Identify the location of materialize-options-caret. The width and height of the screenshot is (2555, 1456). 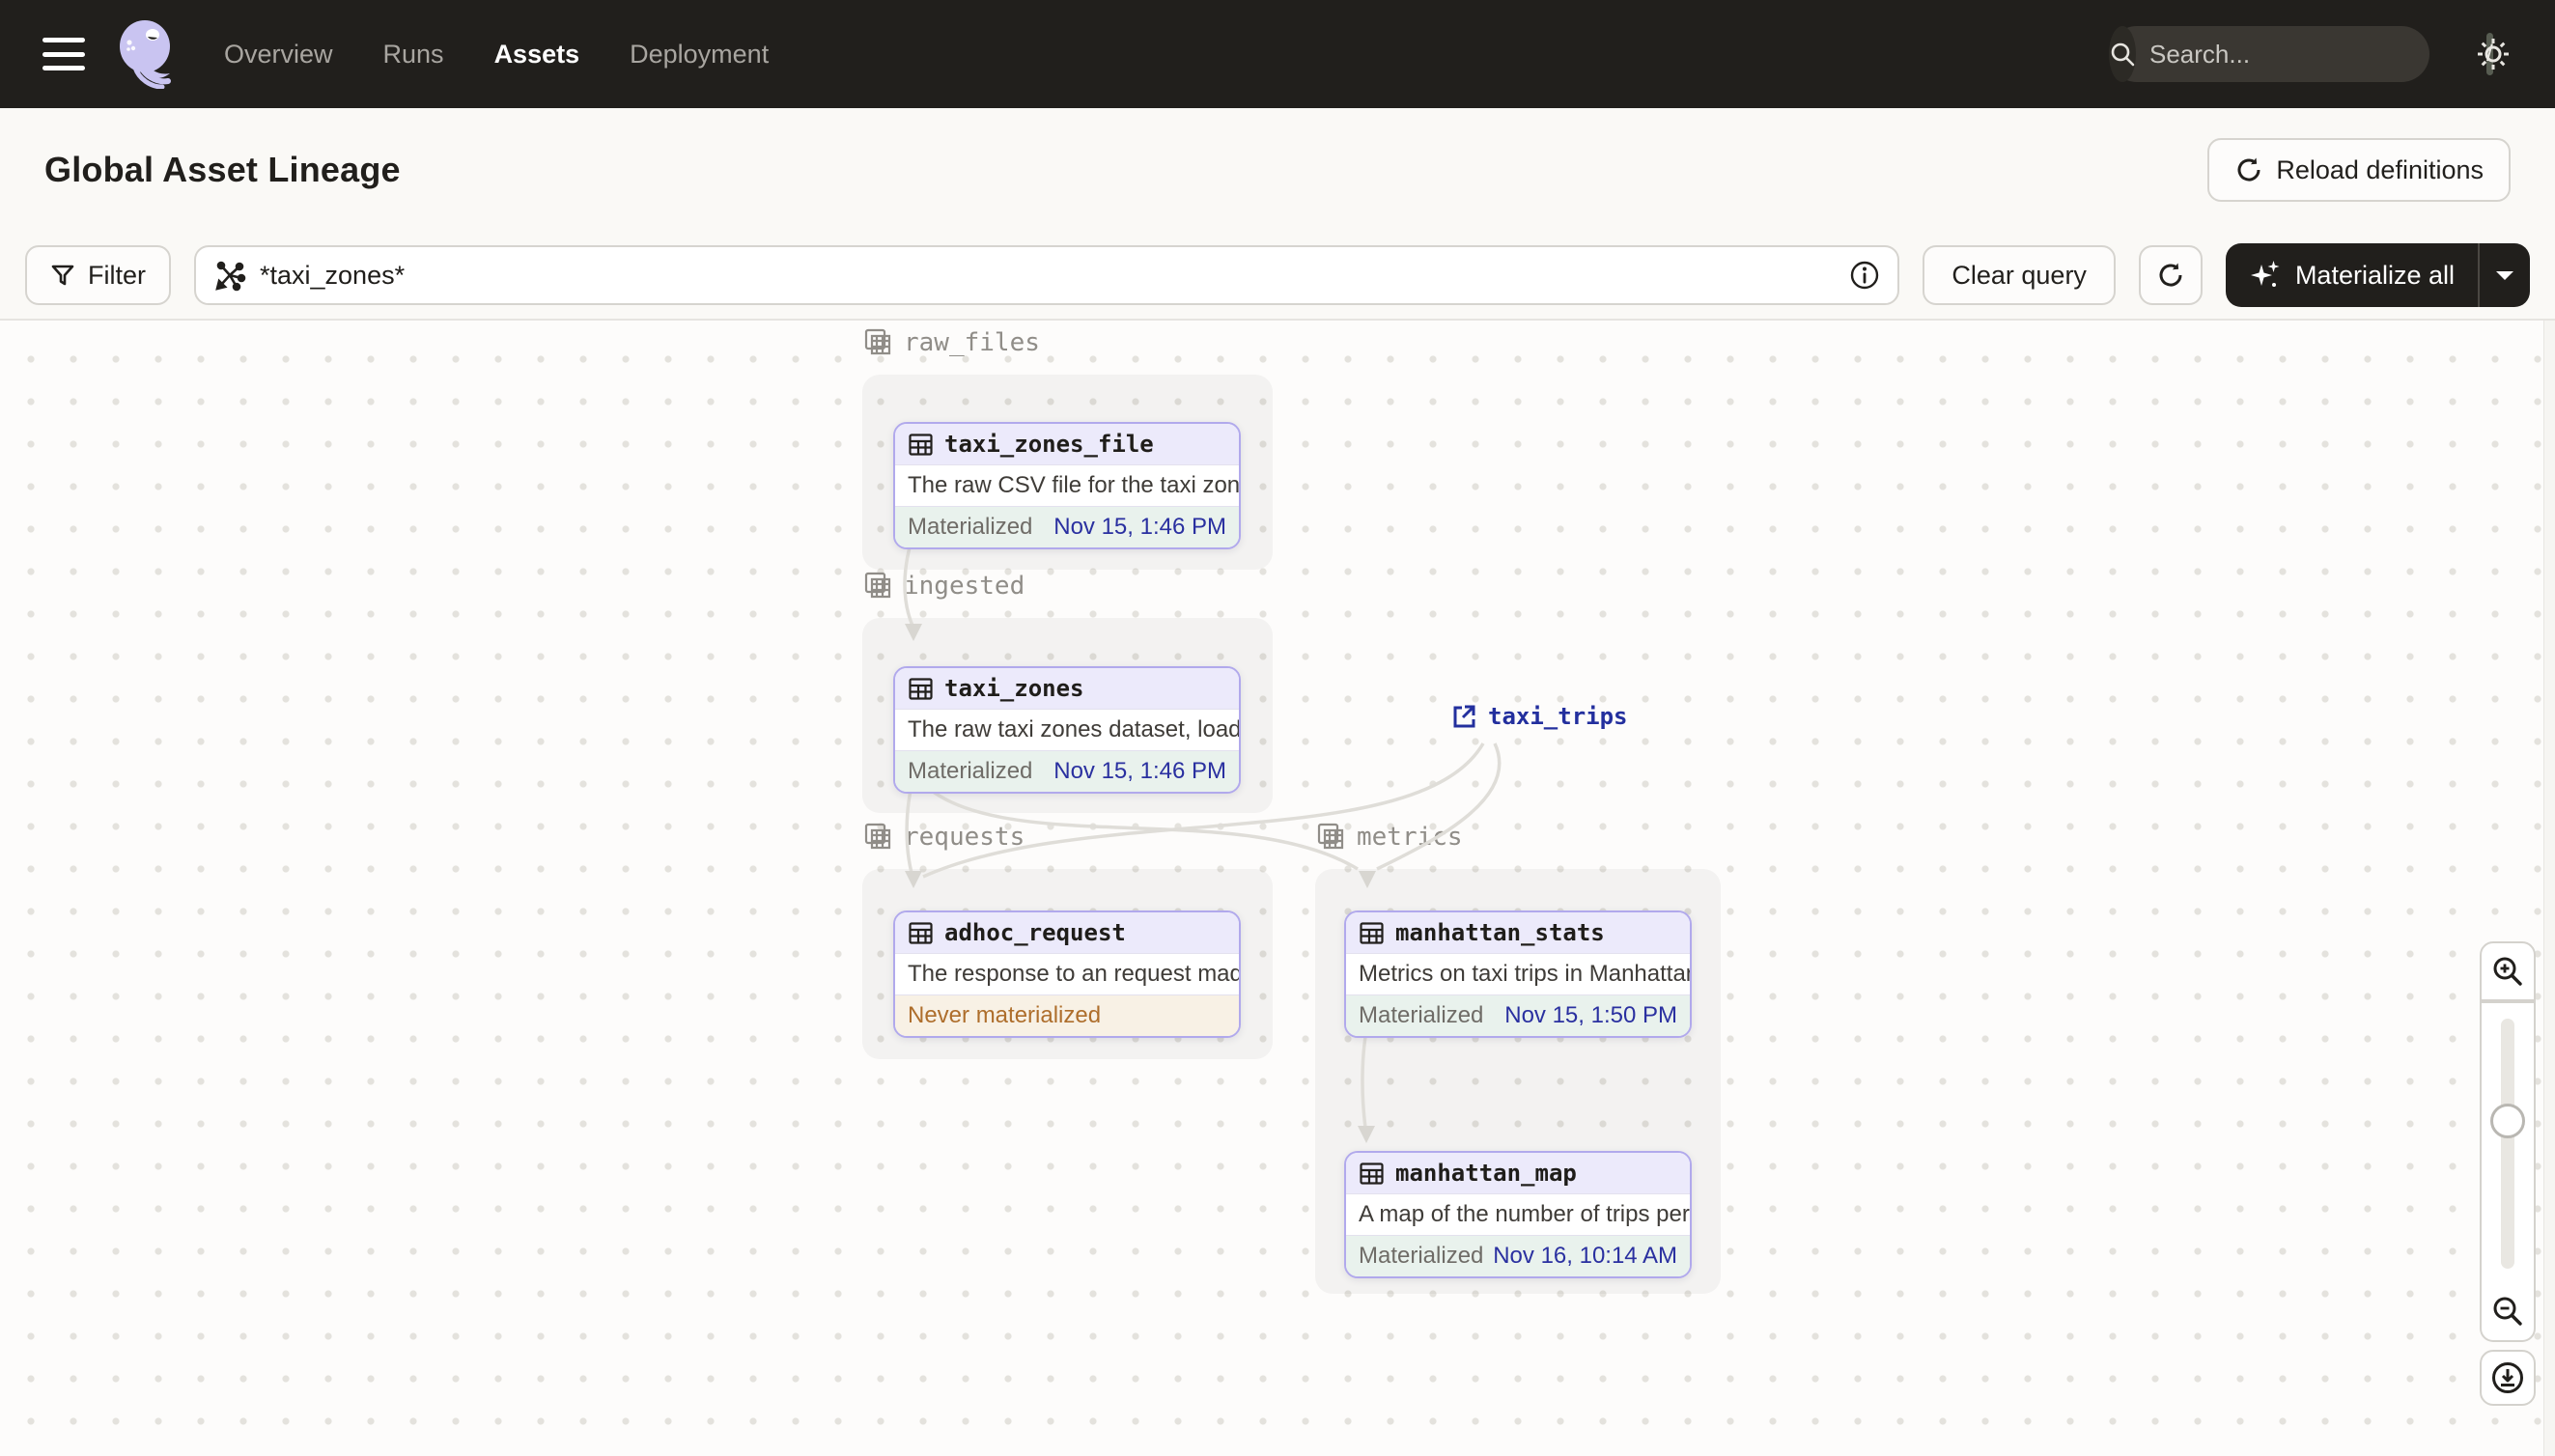
(2505, 275).